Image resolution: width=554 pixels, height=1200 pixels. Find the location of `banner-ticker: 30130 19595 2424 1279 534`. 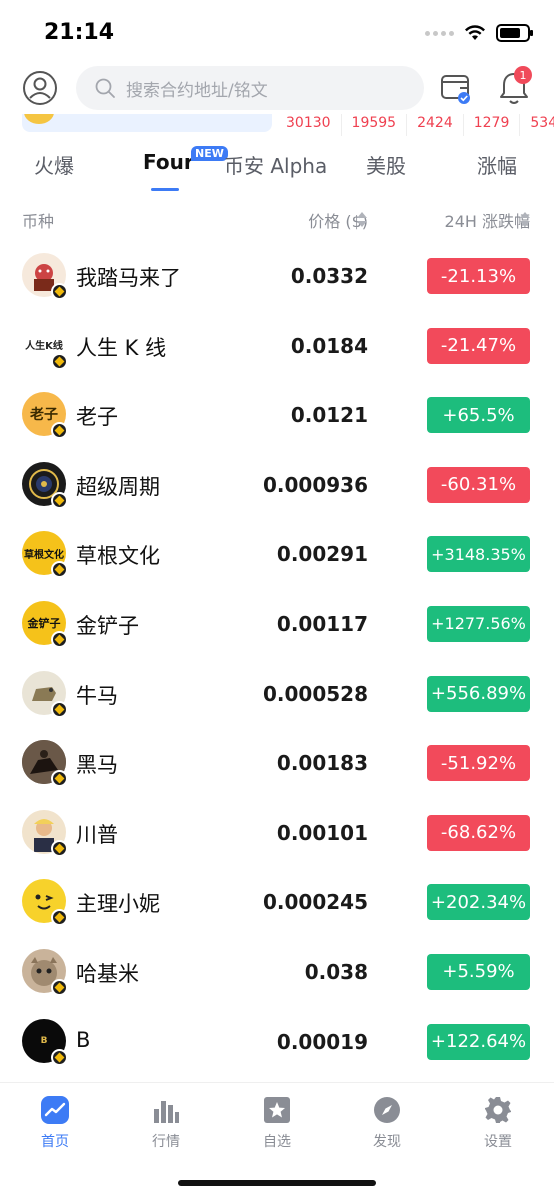

banner-ticker: 30130 19595 2424 1279 534 is located at coordinates (415, 125).